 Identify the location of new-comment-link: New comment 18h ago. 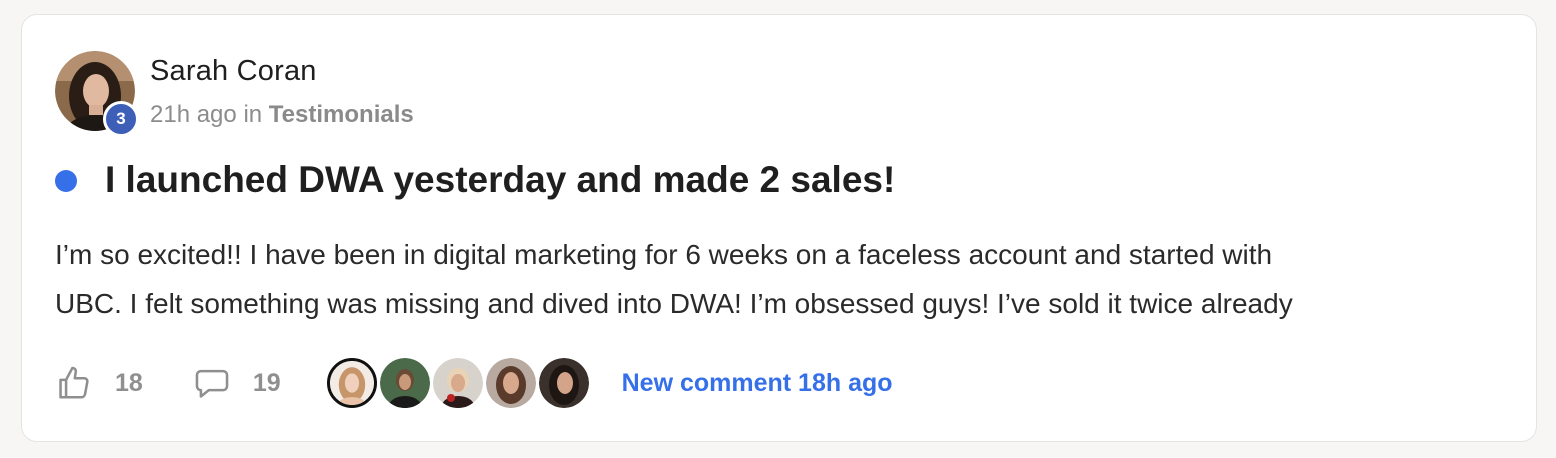
(757, 383).